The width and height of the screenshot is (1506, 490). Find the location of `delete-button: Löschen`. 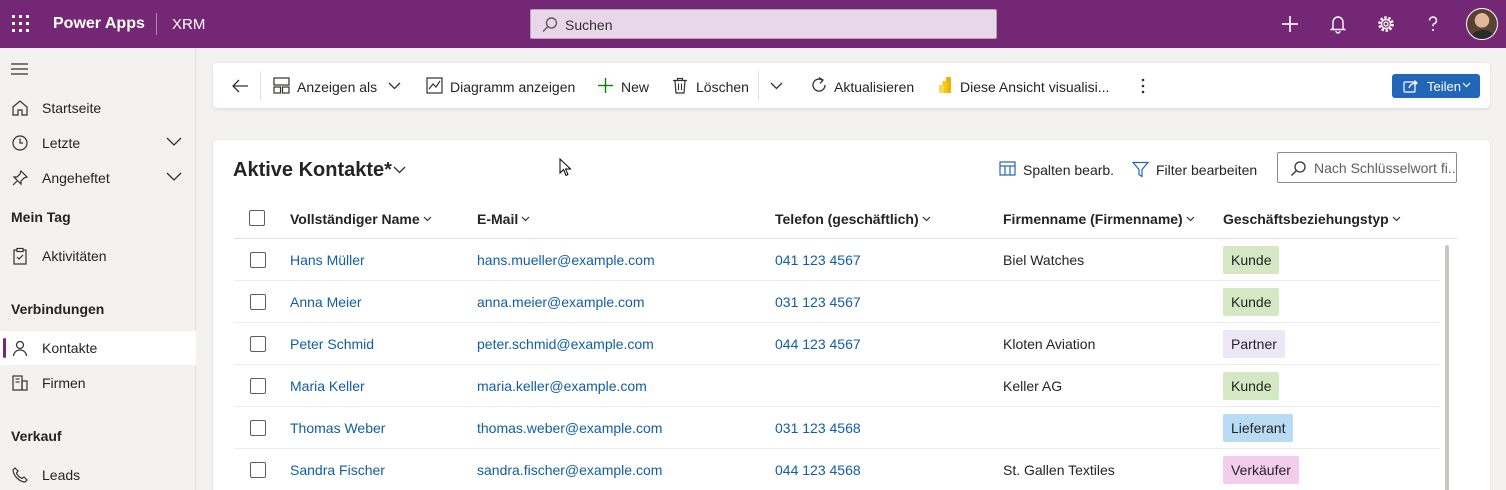

delete-button: Löschen is located at coordinates (711, 85).